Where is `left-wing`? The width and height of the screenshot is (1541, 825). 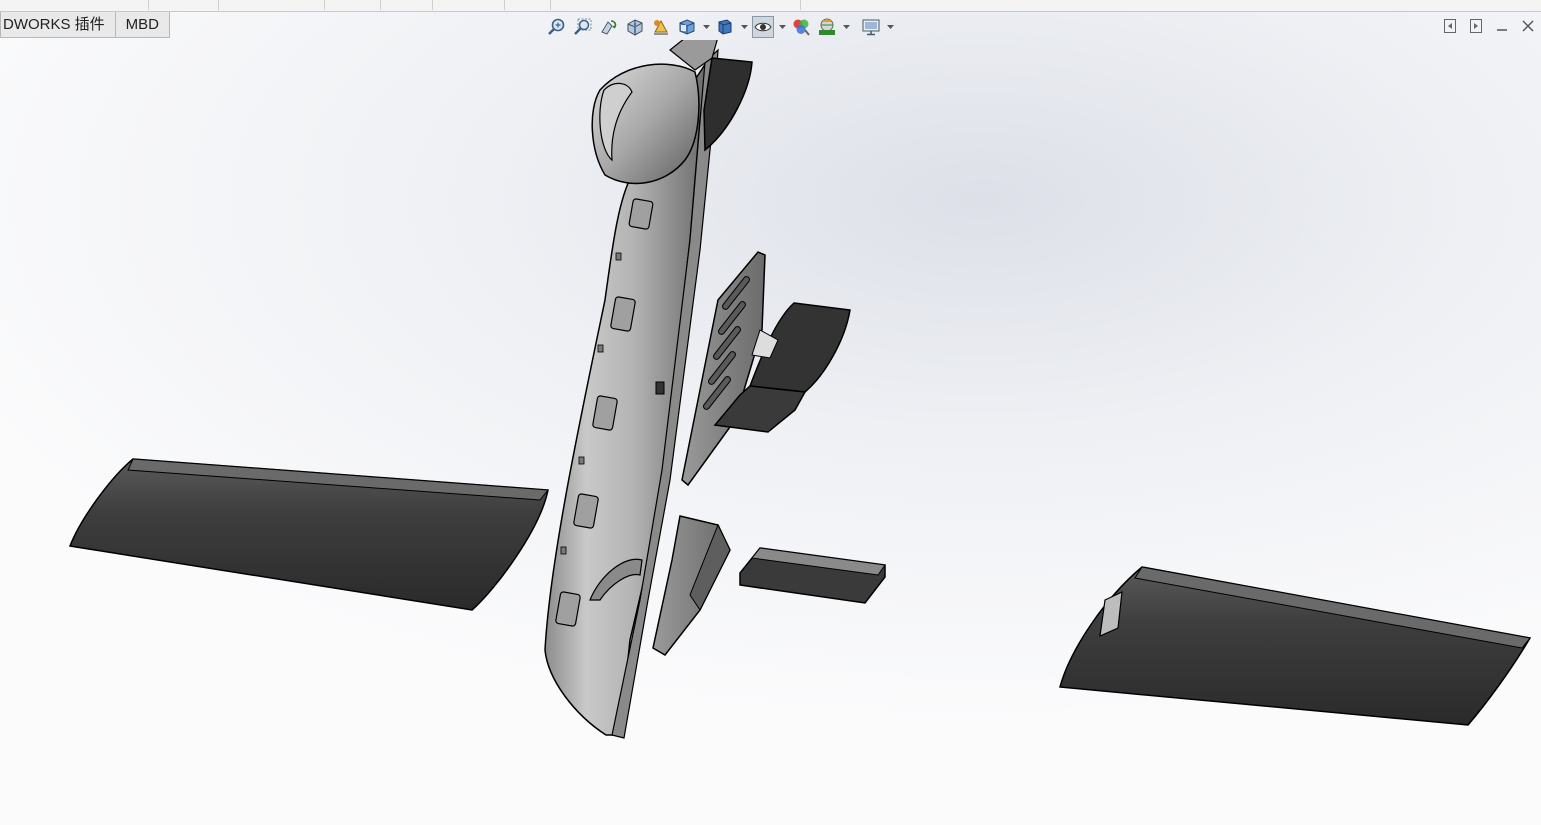
left-wing is located at coordinates (308, 534).